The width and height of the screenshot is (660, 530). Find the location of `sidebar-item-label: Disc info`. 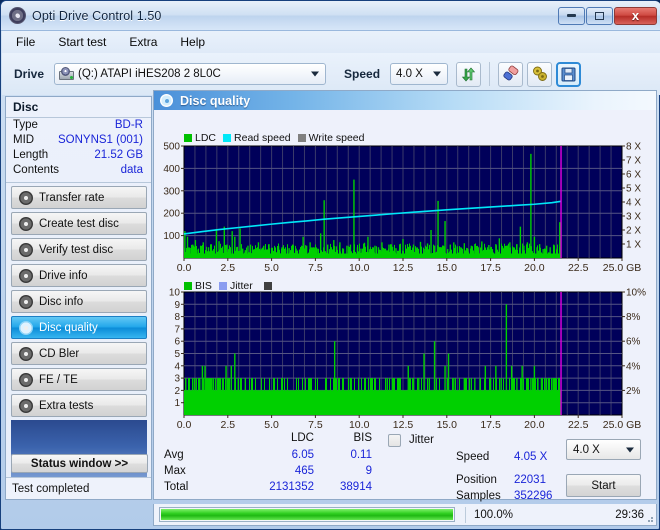

sidebar-item-label: Disc info is located at coordinates (61, 301).